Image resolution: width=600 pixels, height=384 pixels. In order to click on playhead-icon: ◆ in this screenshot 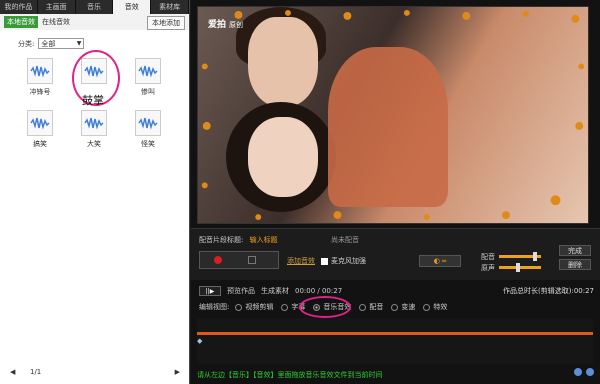, I will do `click(199, 341)`.